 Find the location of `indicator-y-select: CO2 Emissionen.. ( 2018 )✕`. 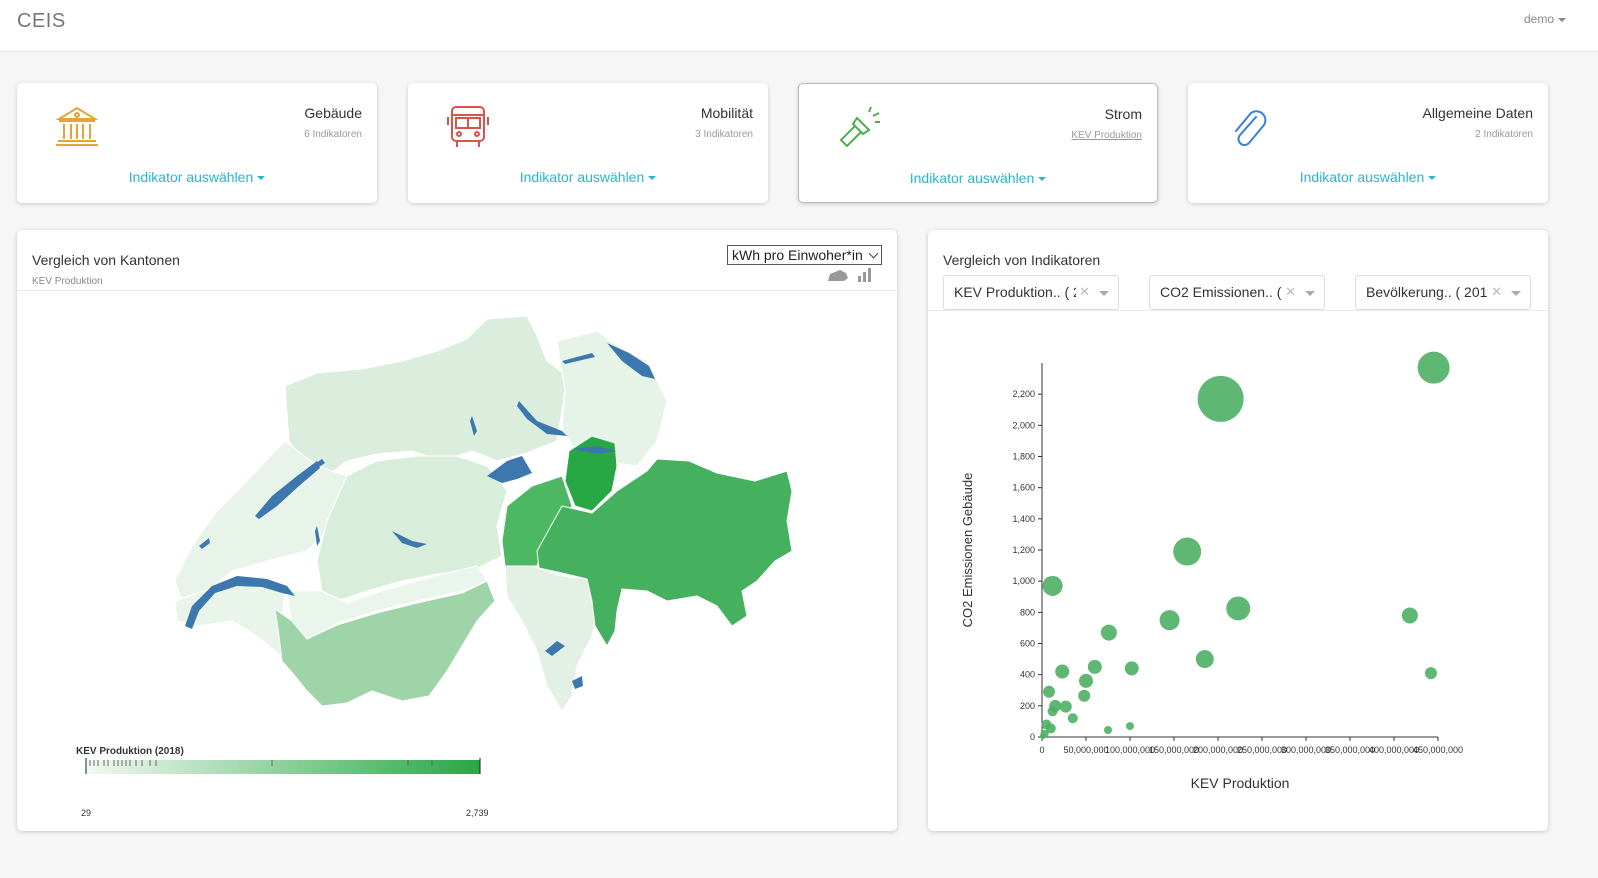

indicator-y-select: CO2 Emissionen.. ( 2018 )✕ is located at coordinates (1237, 292).